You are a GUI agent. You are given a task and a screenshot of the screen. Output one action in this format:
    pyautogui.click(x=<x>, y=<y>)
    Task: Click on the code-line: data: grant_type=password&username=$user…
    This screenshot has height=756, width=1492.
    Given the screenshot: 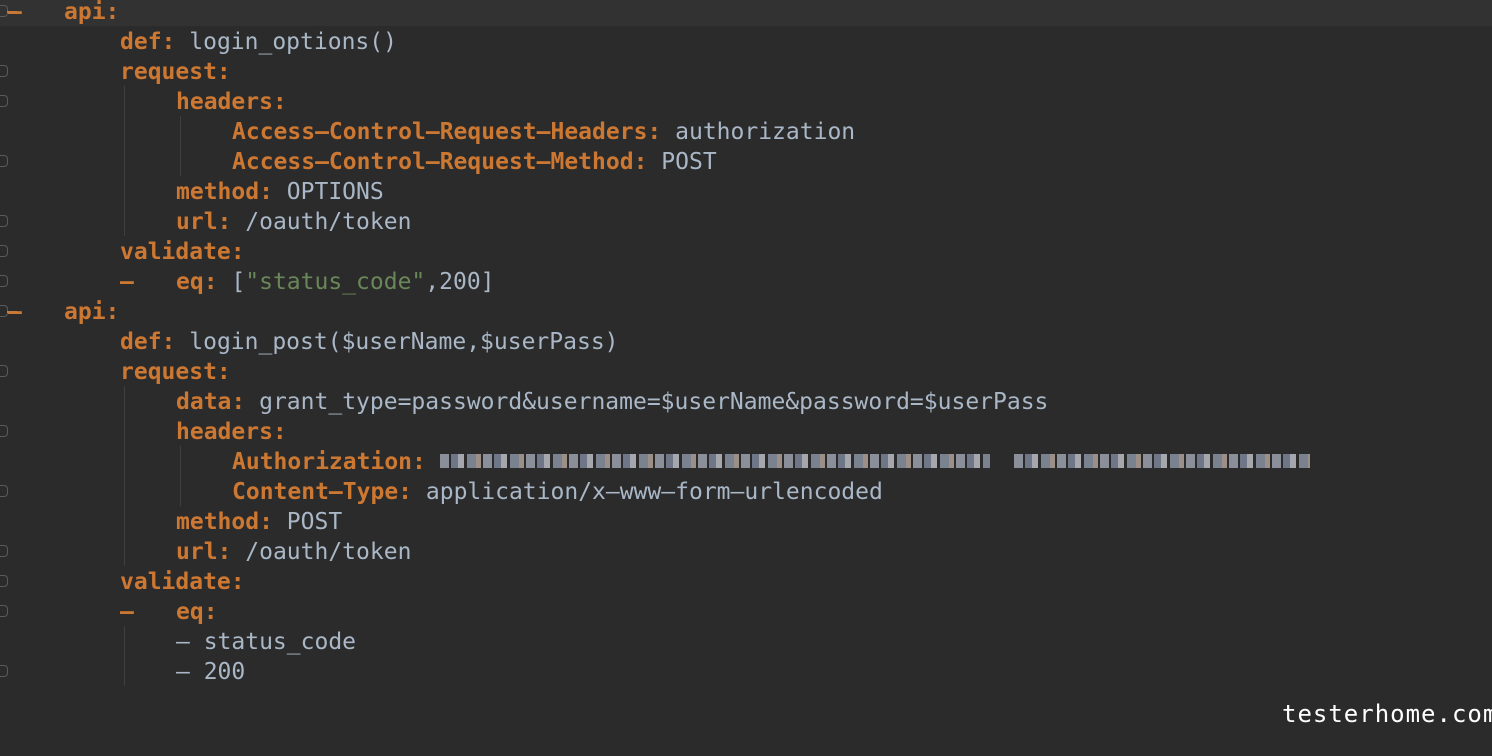 What is the action you would take?
    pyautogui.click(x=612, y=402)
    